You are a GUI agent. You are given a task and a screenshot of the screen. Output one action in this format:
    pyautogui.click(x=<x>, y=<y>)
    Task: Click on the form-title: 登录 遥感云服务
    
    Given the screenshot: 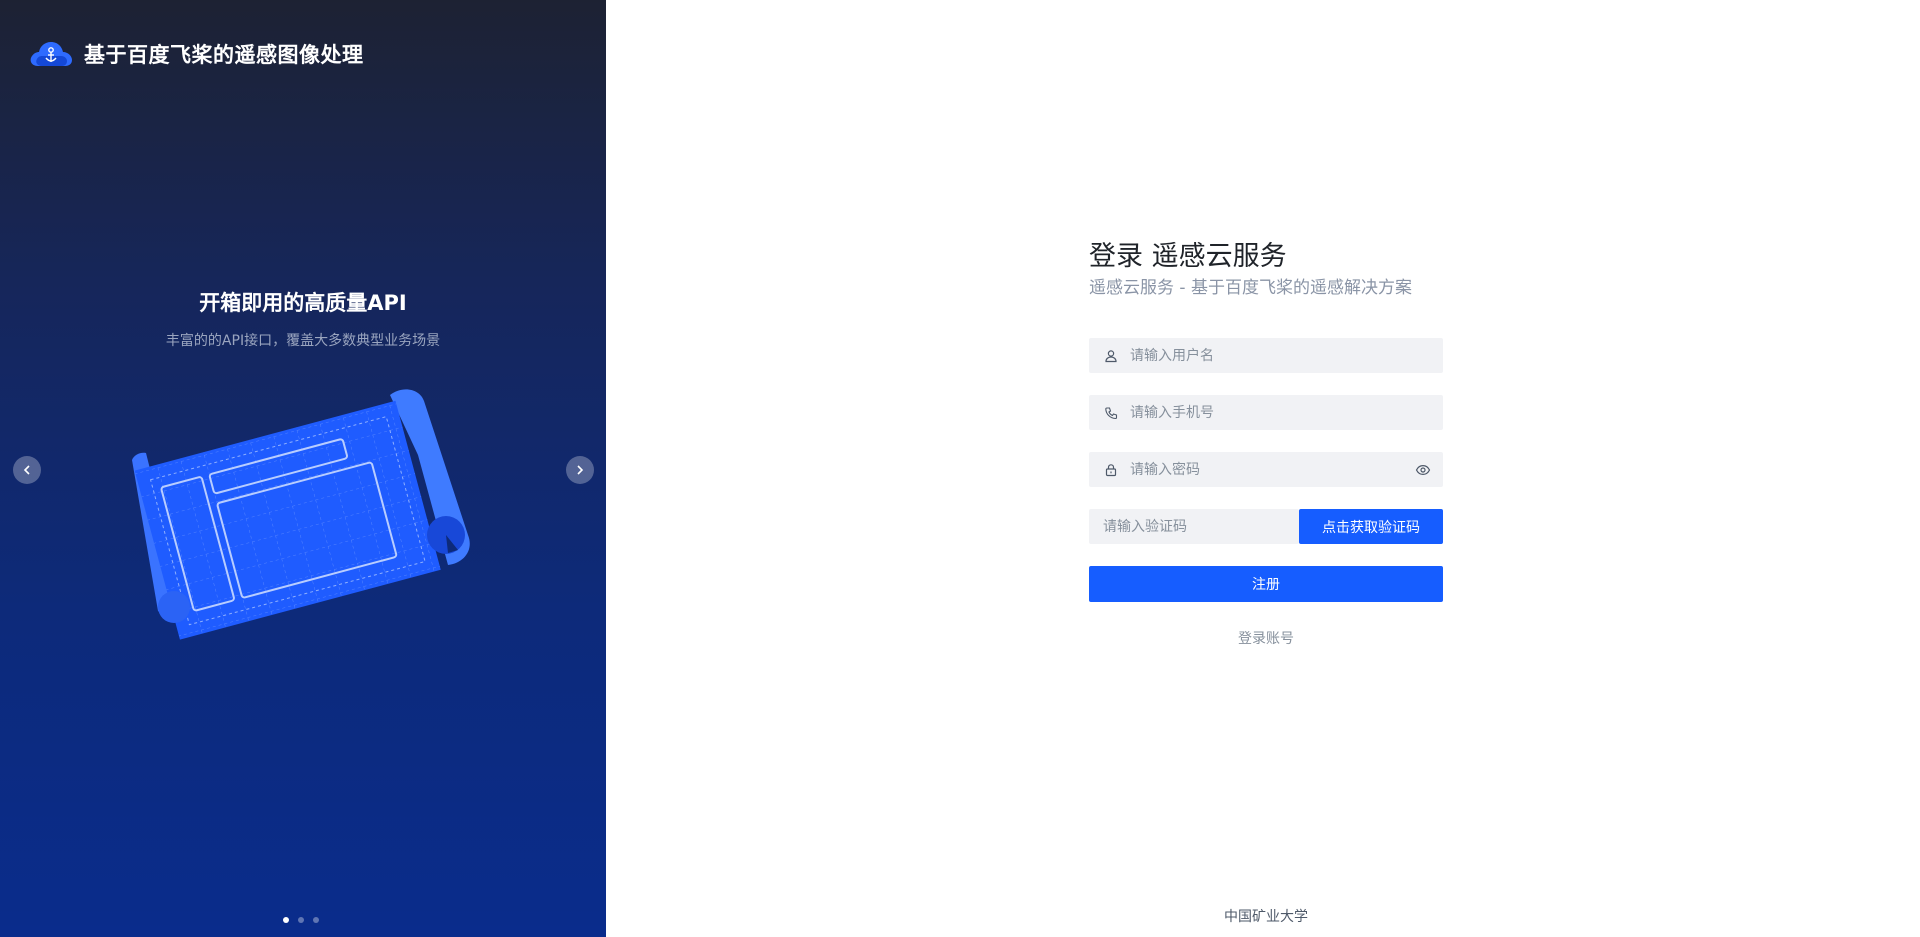 What is the action you would take?
    pyautogui.click(x=1188, y=256)
    